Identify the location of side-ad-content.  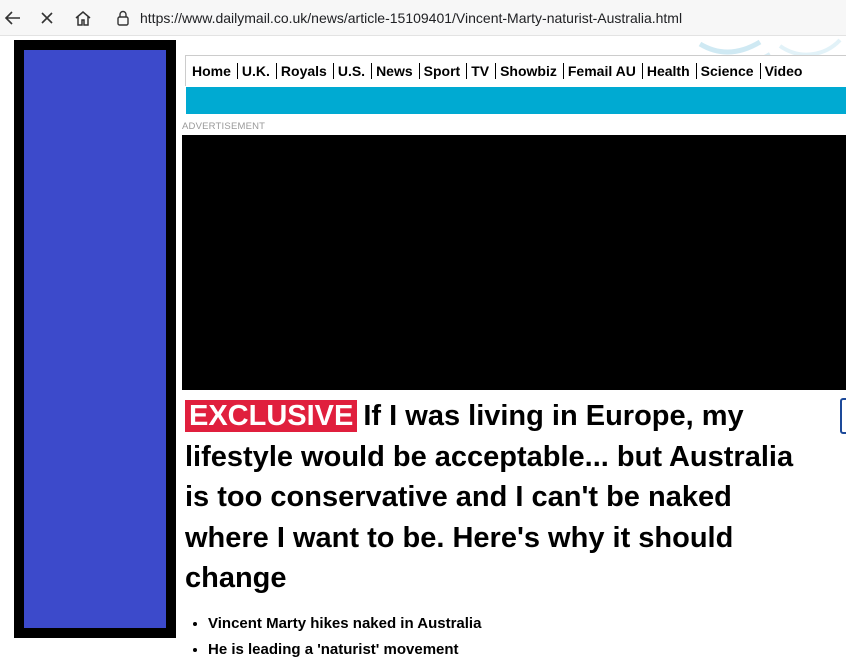
(95, 339).